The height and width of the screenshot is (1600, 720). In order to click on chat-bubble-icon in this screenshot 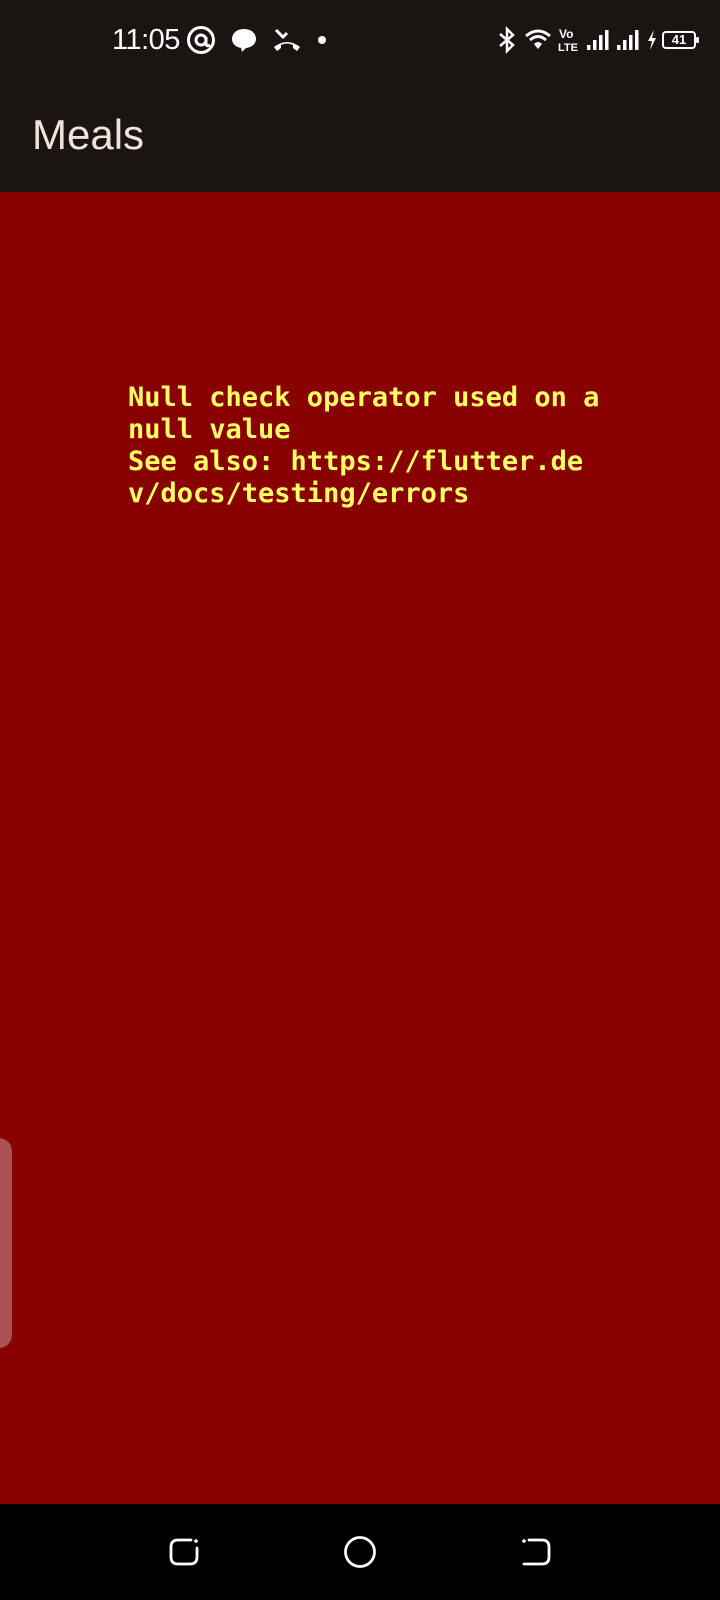, I will do `click(244, 40)`.